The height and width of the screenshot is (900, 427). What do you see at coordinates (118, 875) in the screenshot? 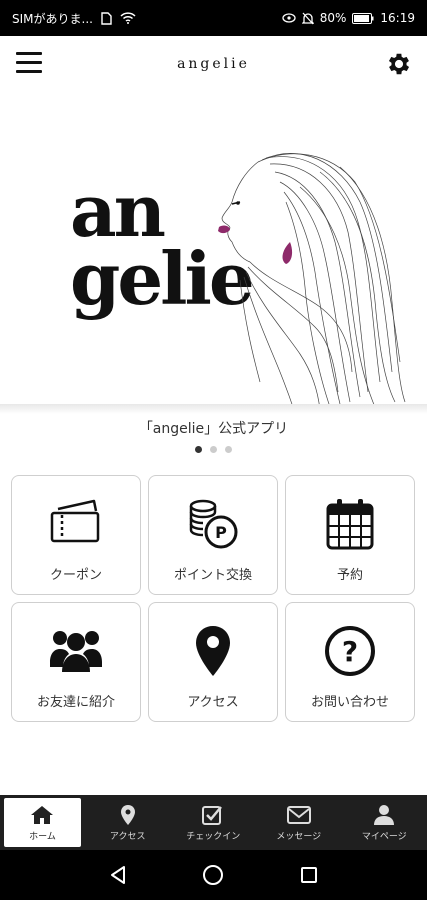
I see `back-icon` at bounding box center [118, 875].